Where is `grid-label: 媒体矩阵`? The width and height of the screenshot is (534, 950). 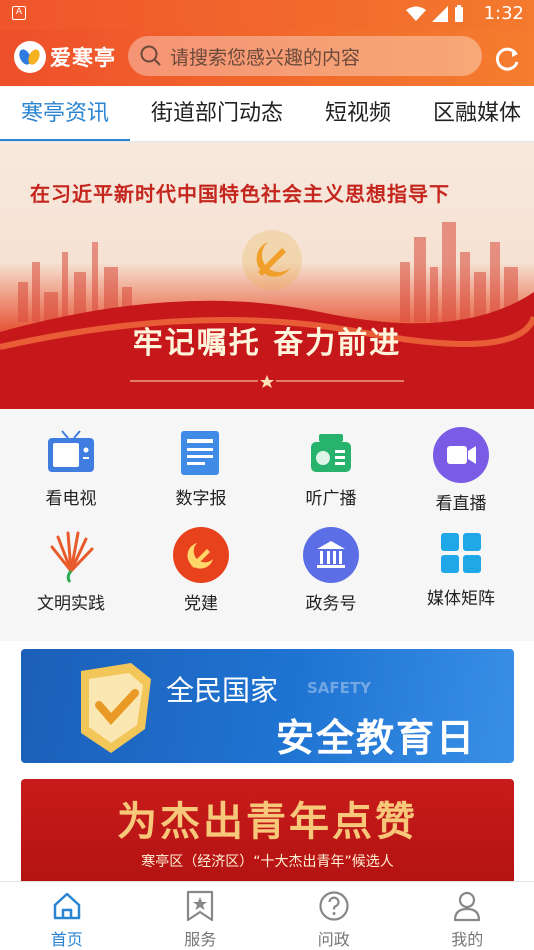 grid-label: 媒体矩阵 is located at coordinates (461, 599).